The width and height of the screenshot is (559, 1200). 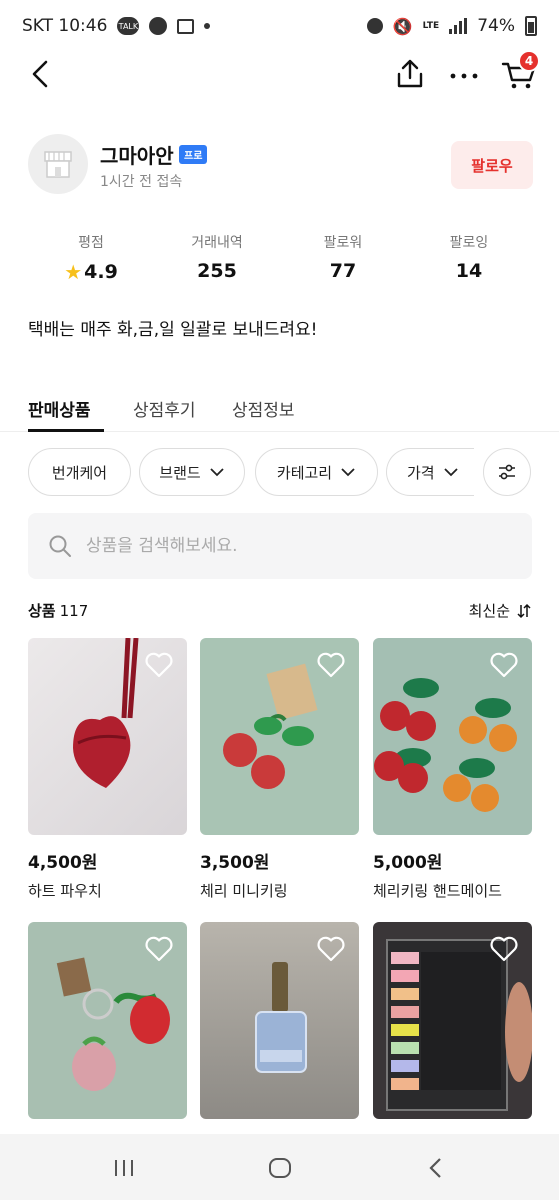 What do you see at coordinates (59, 411) in the screenshot?
I see `tab-label: 판매상품` at bounding box center [59, 411].